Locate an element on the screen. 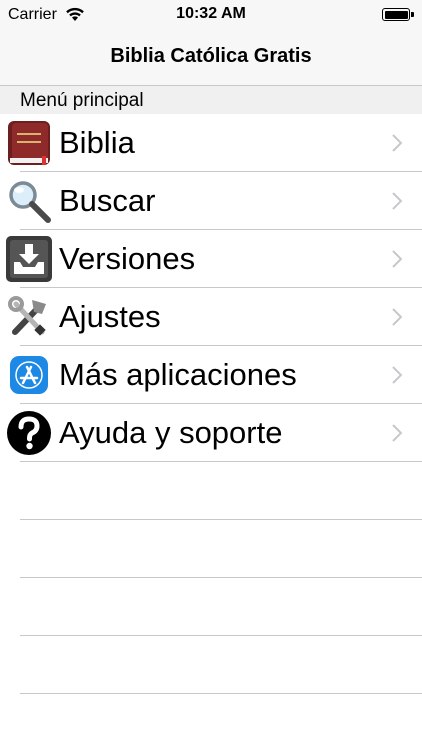 This screenshot has height=750, width=422. status-time: 10:32 AM is located at coordinates (211, 13).